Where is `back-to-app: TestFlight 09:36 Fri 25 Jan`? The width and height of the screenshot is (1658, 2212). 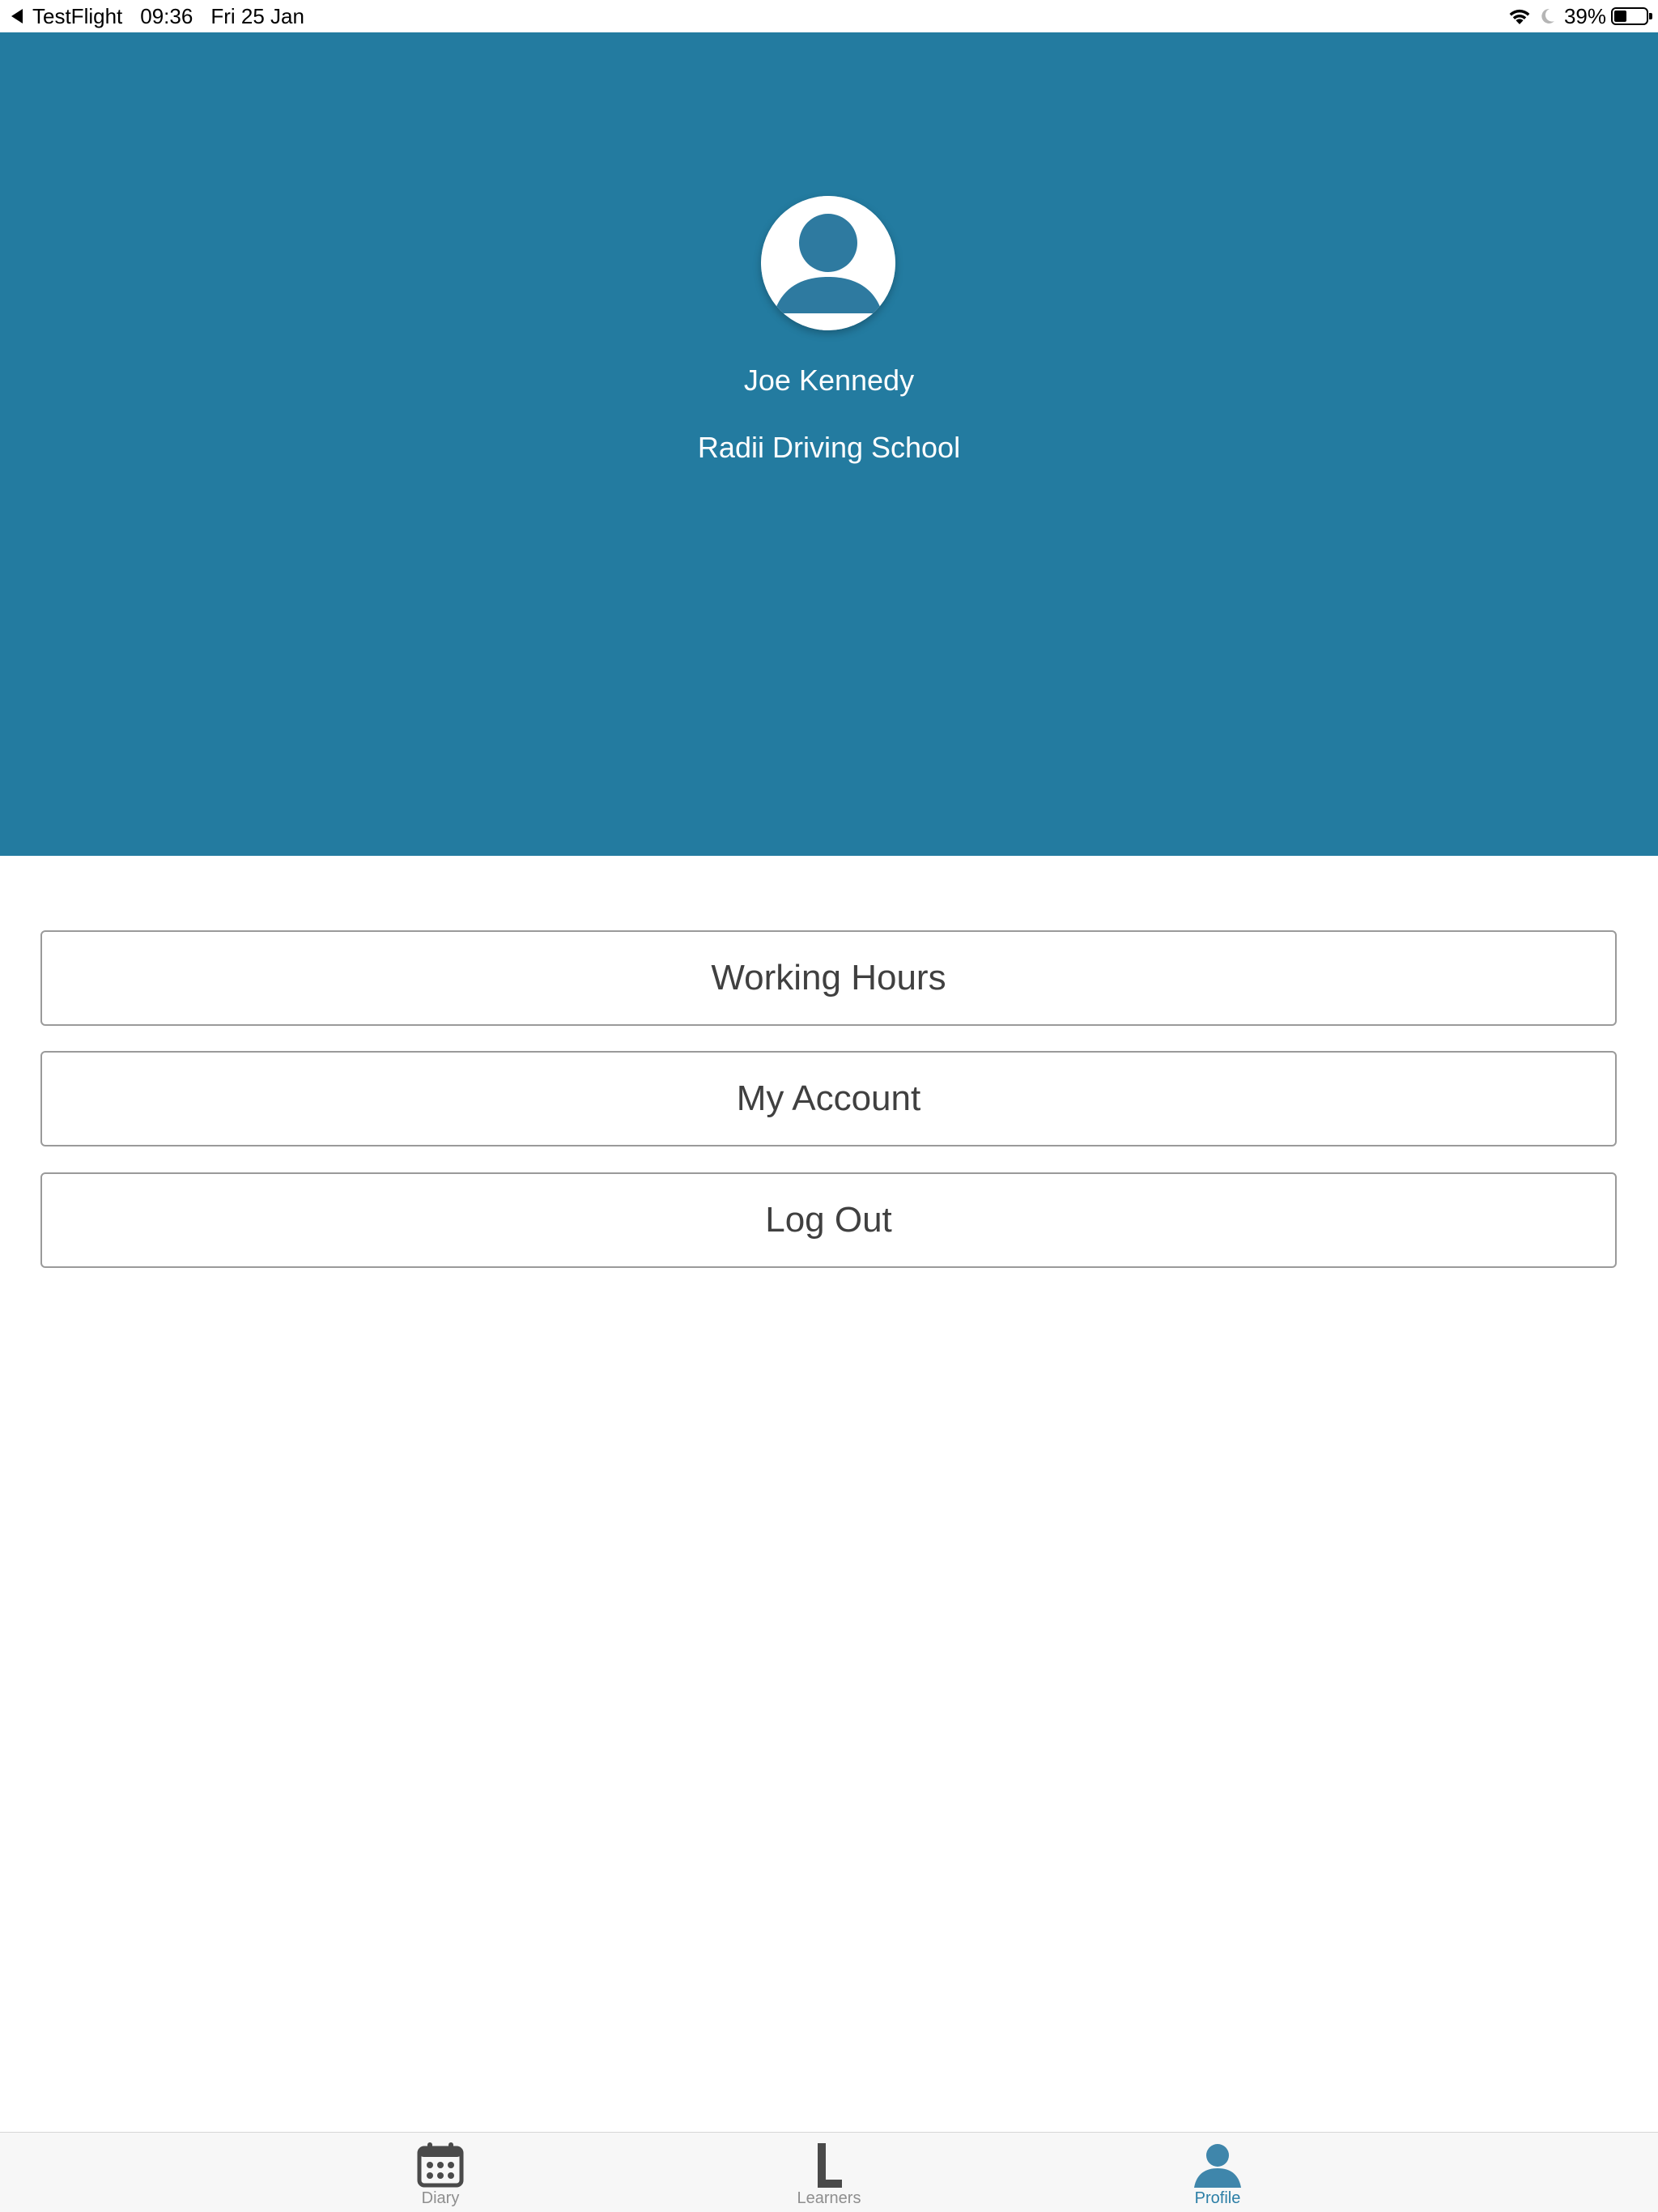
back-to-app: TestFlight 09:36 Fri 25 Jan is located at coordinates (157, 16).